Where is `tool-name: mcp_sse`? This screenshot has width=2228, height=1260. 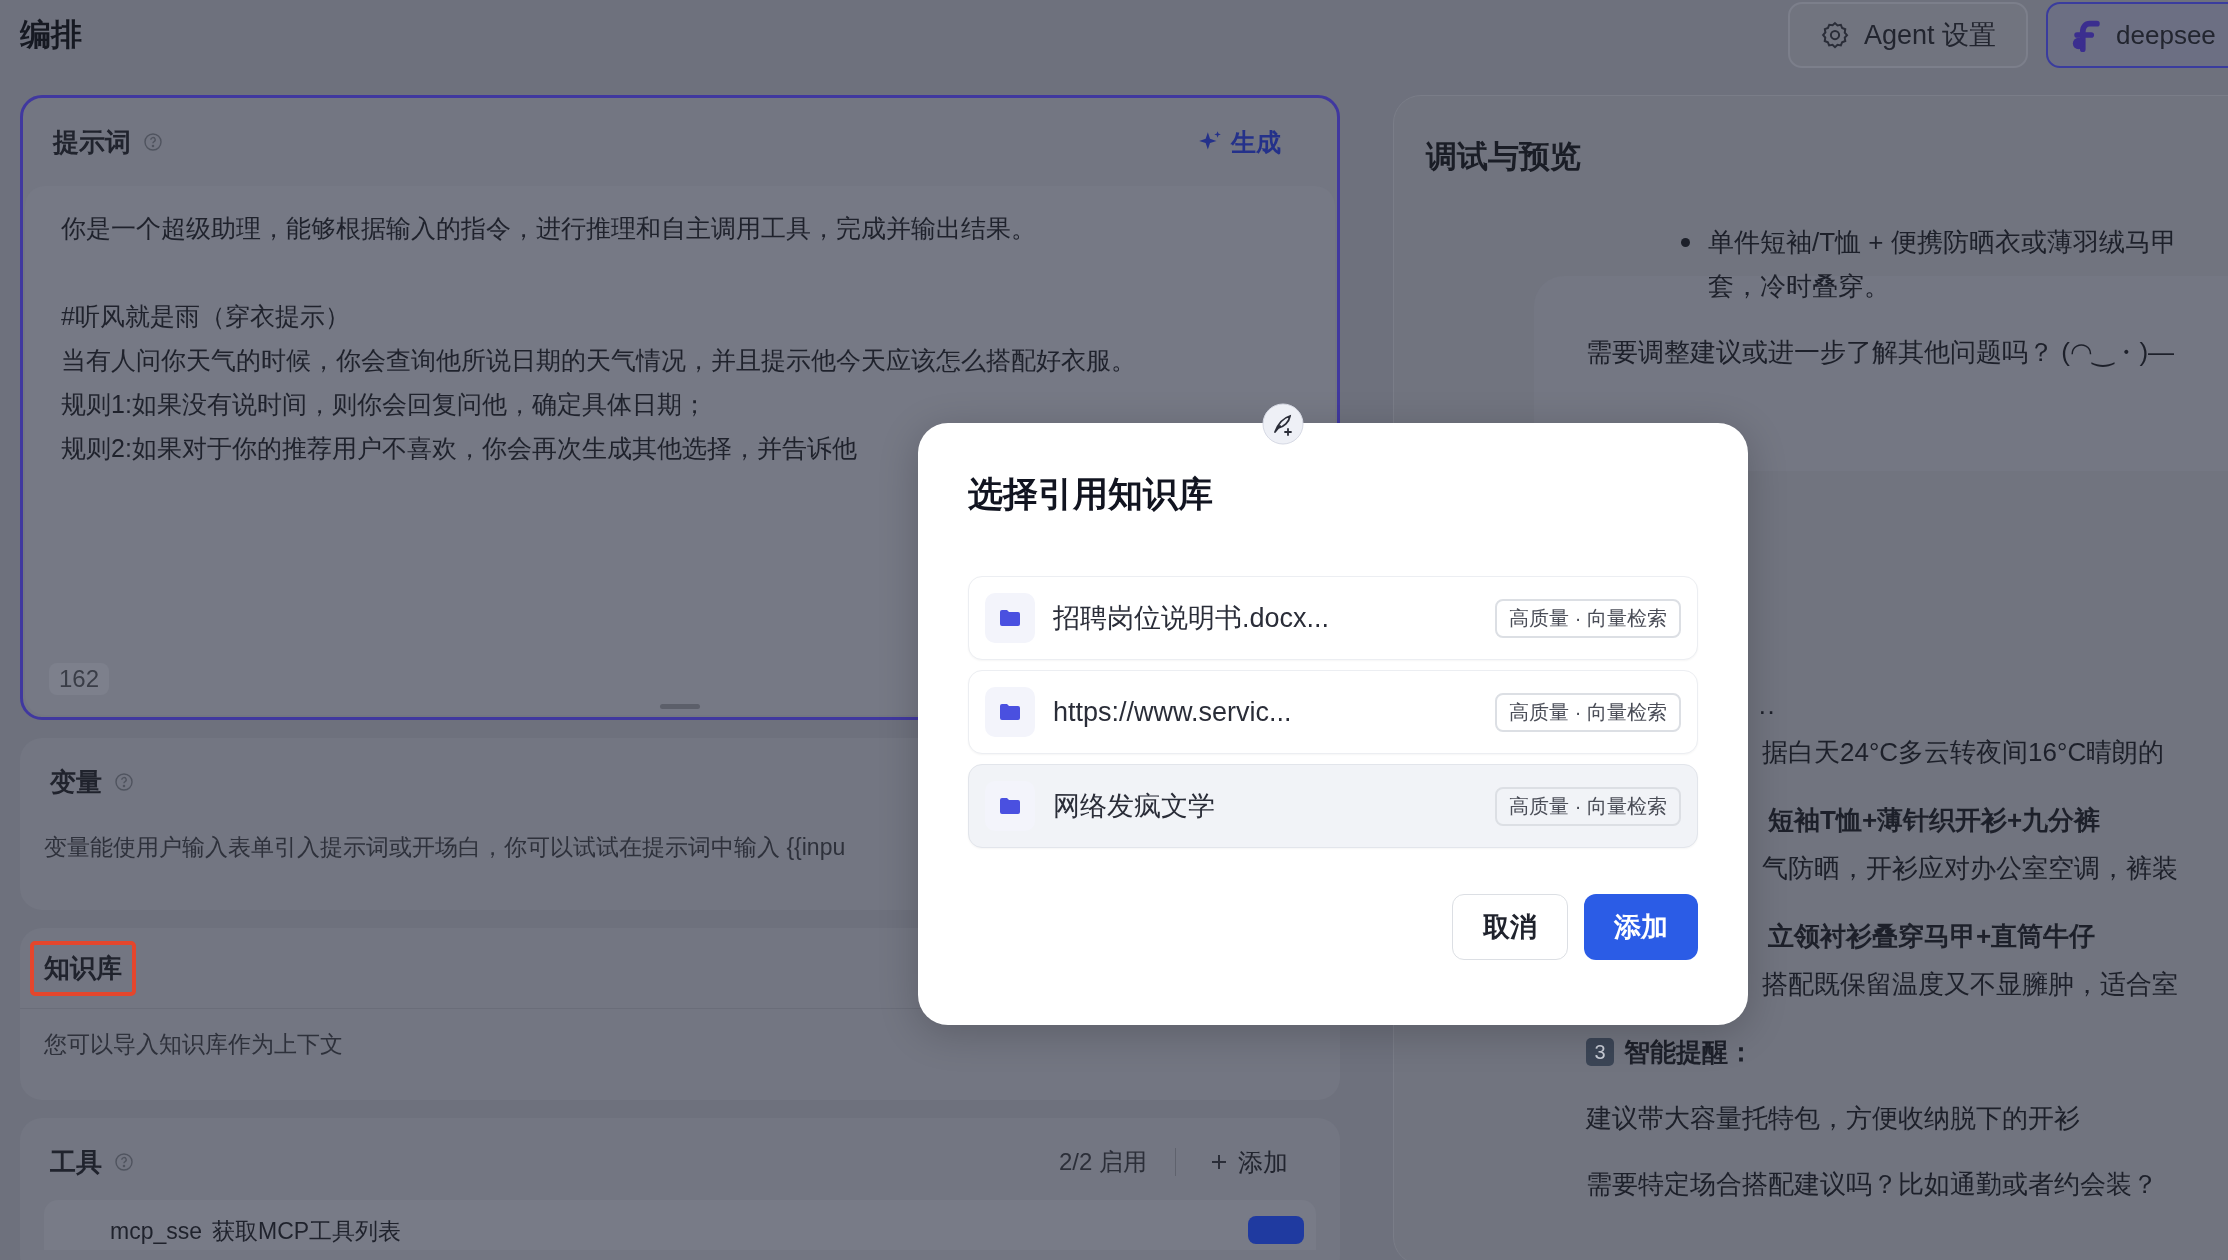 tool-name: mcp_sse is located at coordinates (156, 1231).